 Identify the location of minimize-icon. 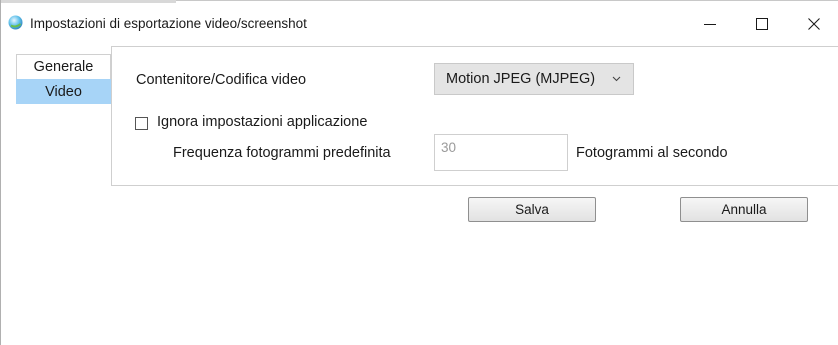
(710, 24).